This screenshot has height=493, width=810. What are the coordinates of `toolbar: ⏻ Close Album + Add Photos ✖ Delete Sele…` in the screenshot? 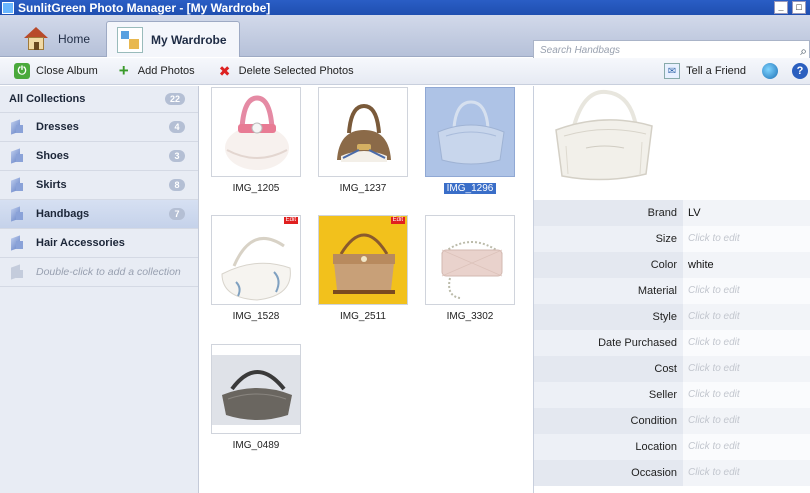 It's located at (405, 71).